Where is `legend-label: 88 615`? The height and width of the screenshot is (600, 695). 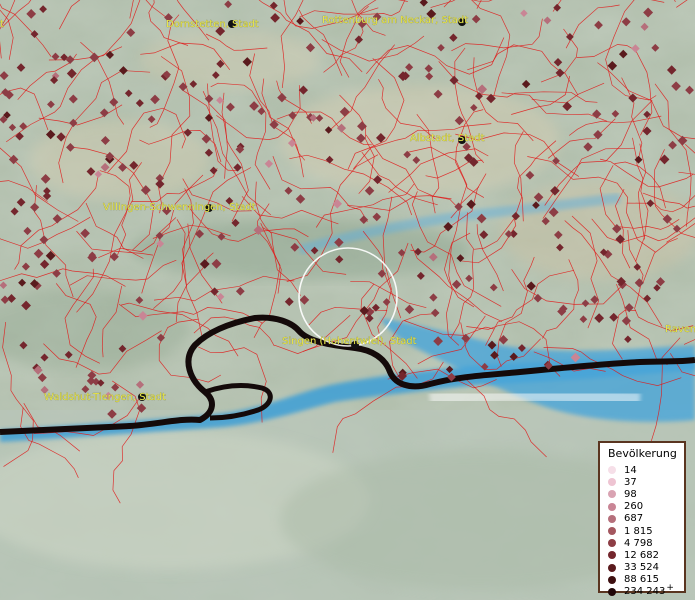
legend-label: 88 615 is located at coordinates (641, 580).